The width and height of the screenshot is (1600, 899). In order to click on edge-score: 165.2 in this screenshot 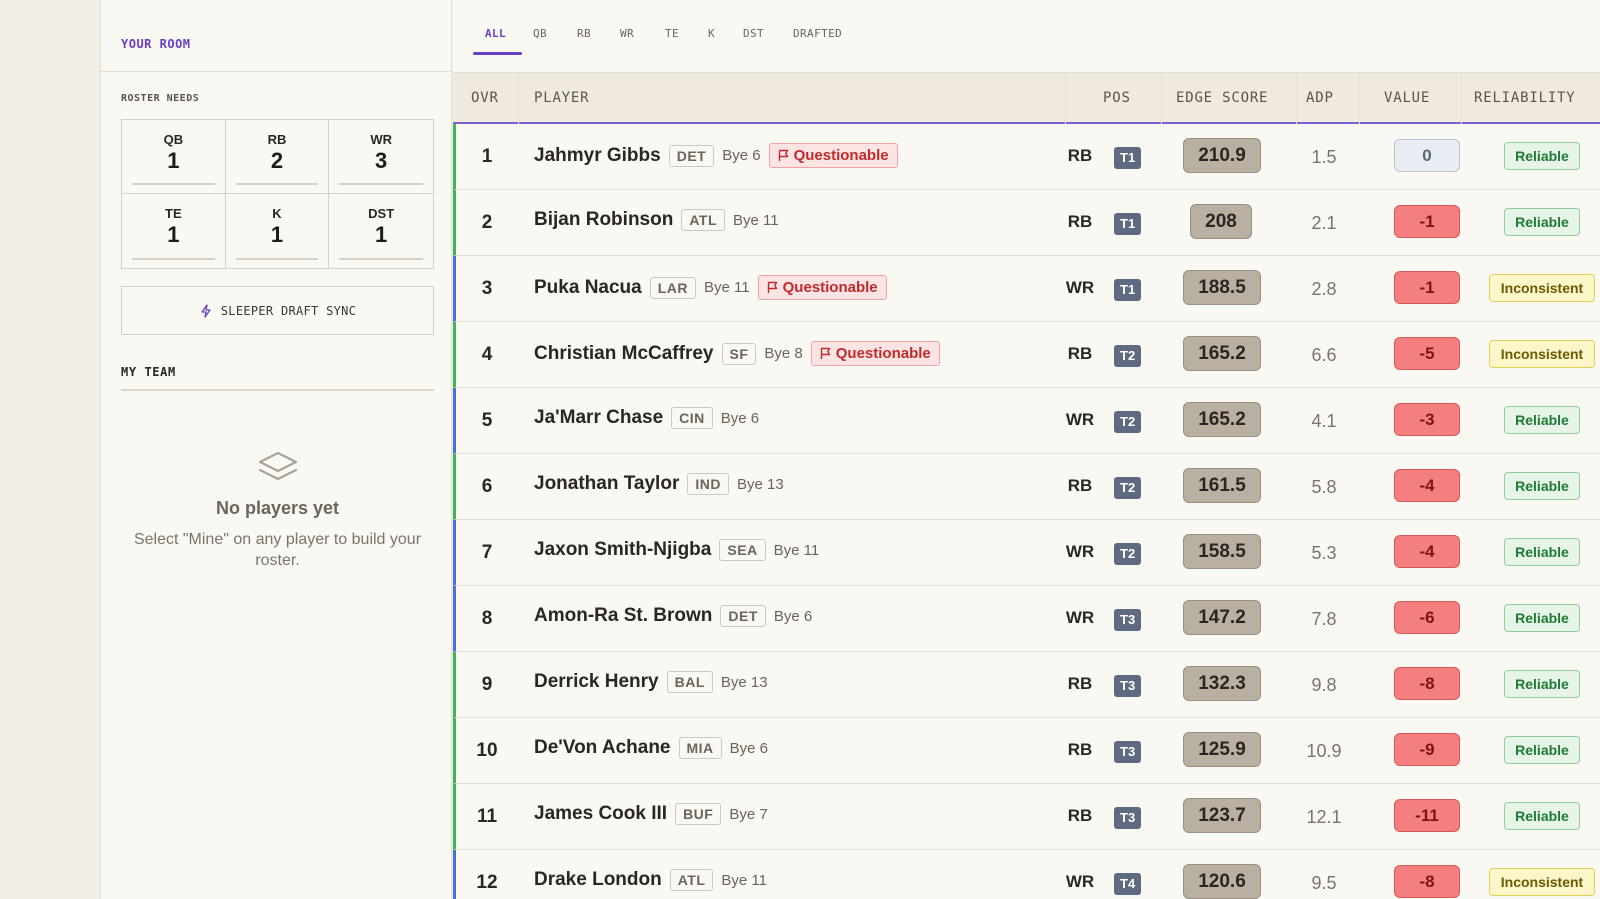, I will do `click(1222, 419)`.